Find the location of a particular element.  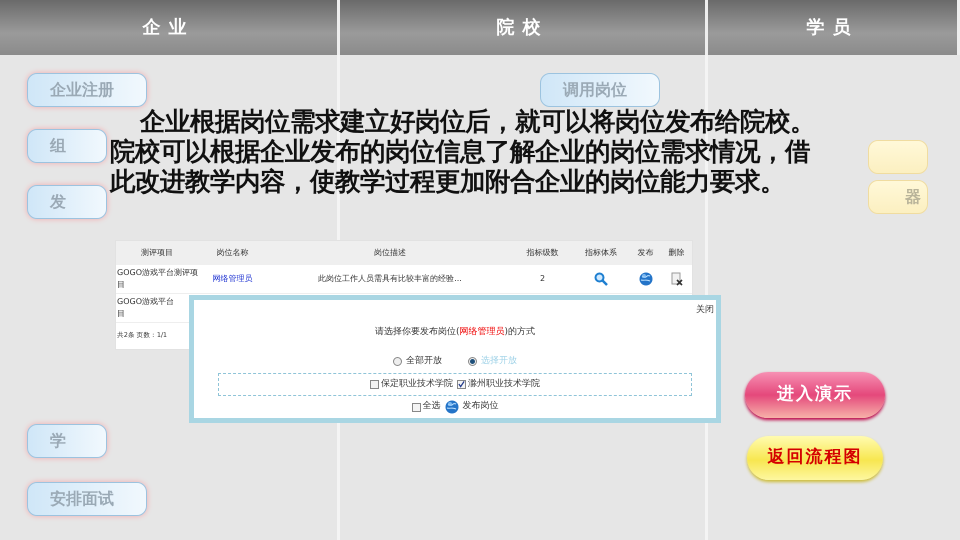

checkmark-icon is located at coordinates (461, 384).